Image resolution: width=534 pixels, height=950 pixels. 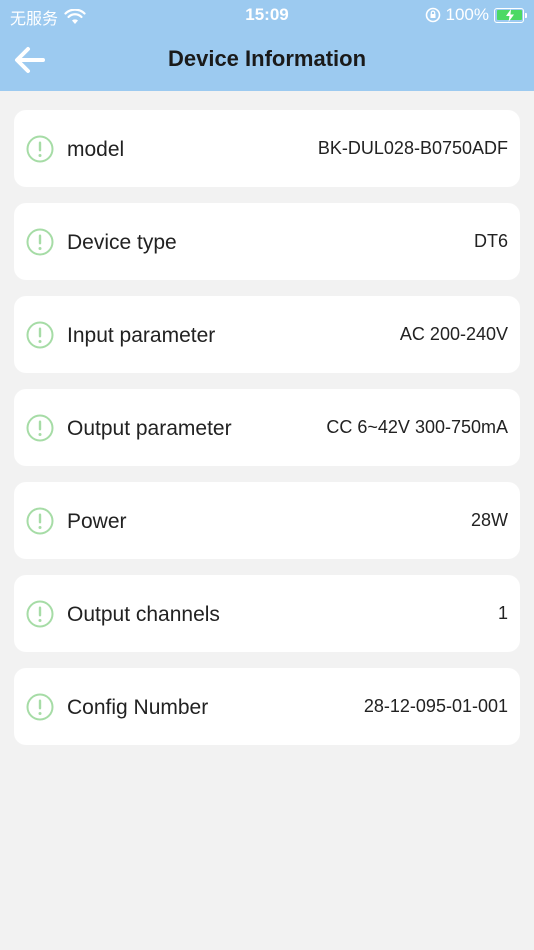 What do you see at coordinates (267, 706) in the screenshot?
I see `info-row-config-number: Config Number 28-12-095-01-001` at bounding box center [267, 706].